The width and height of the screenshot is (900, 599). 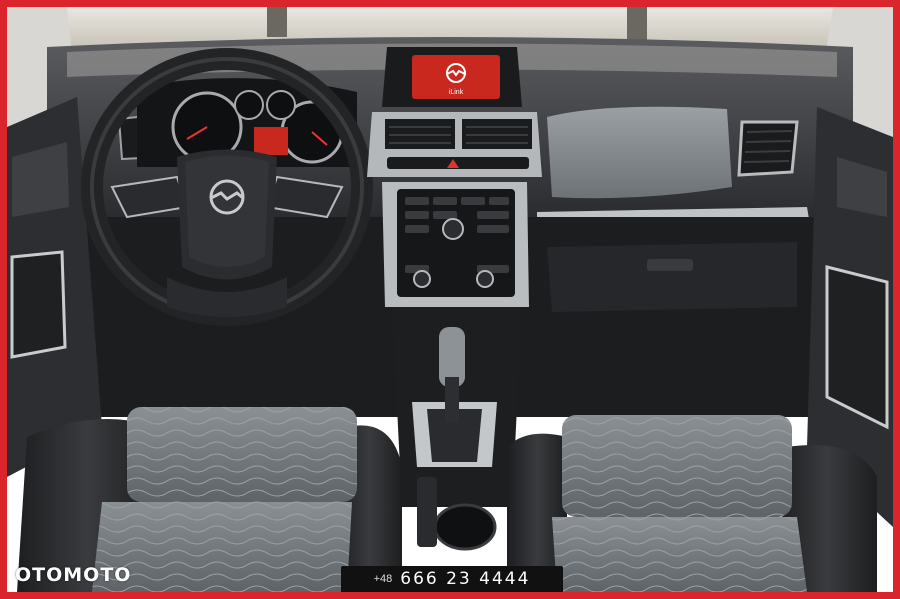 What do you see at coordinates (465, 579) in the screenshot?
I see `phone-number: 666 23 4444` at bounding box center [465, 579].